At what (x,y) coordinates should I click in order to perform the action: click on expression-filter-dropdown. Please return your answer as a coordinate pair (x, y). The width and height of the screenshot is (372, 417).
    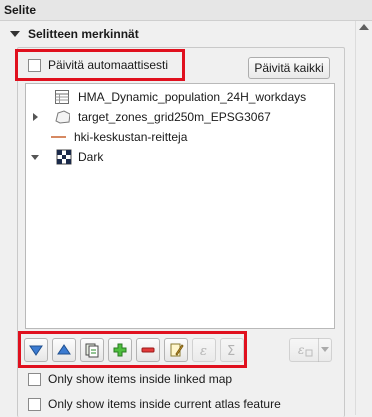
    Looking at the image, I should click on (325, 350).